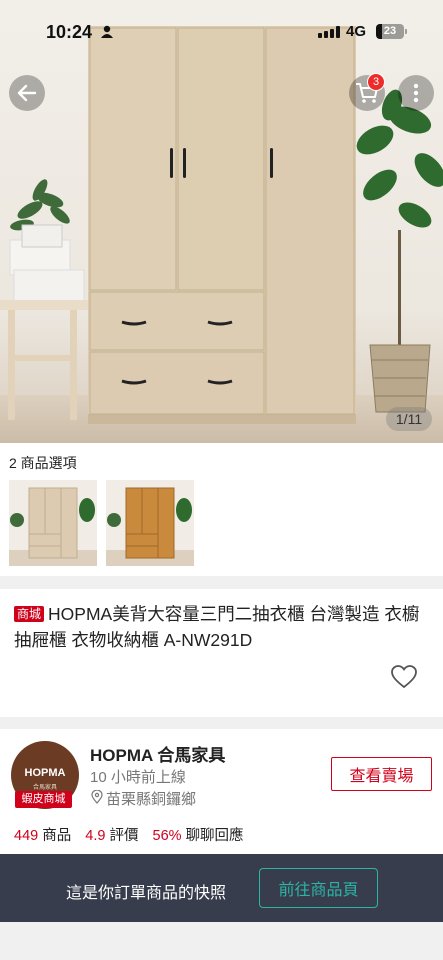 This screenshot has width=443, height=960. Describe the element at coordinates (124, 836) in the screenshot. I see `rating-label: 評價` at that location.